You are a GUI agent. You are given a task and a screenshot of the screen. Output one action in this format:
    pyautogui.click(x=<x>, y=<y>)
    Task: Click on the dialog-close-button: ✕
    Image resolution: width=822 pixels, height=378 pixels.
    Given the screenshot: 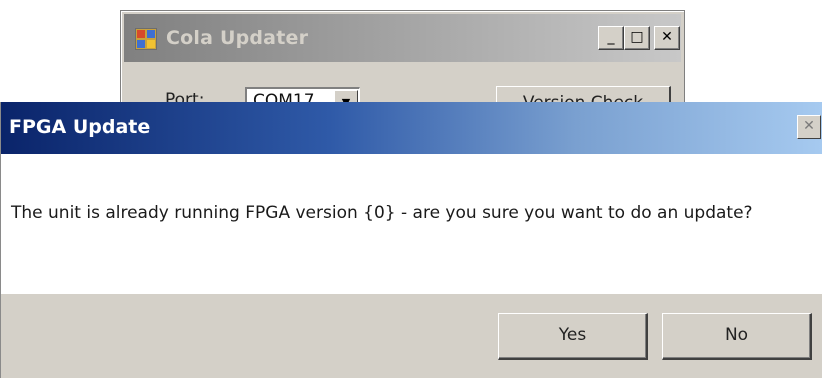 What is the action you would take?
    pyautogui.click(x=809, y=127)
    